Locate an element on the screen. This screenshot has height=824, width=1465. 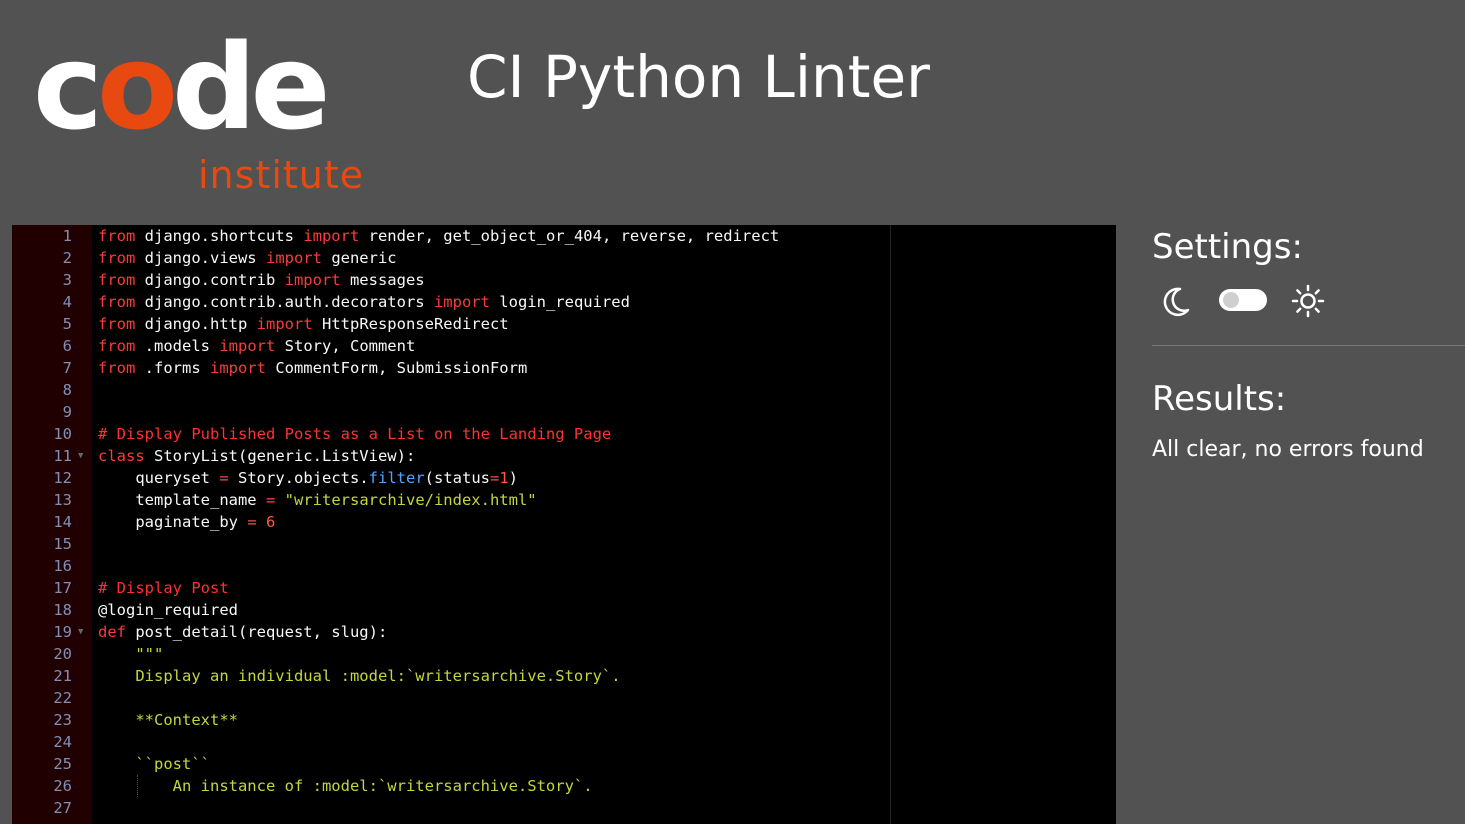
code-token: paginate_by is located at coordinates (173, 522).